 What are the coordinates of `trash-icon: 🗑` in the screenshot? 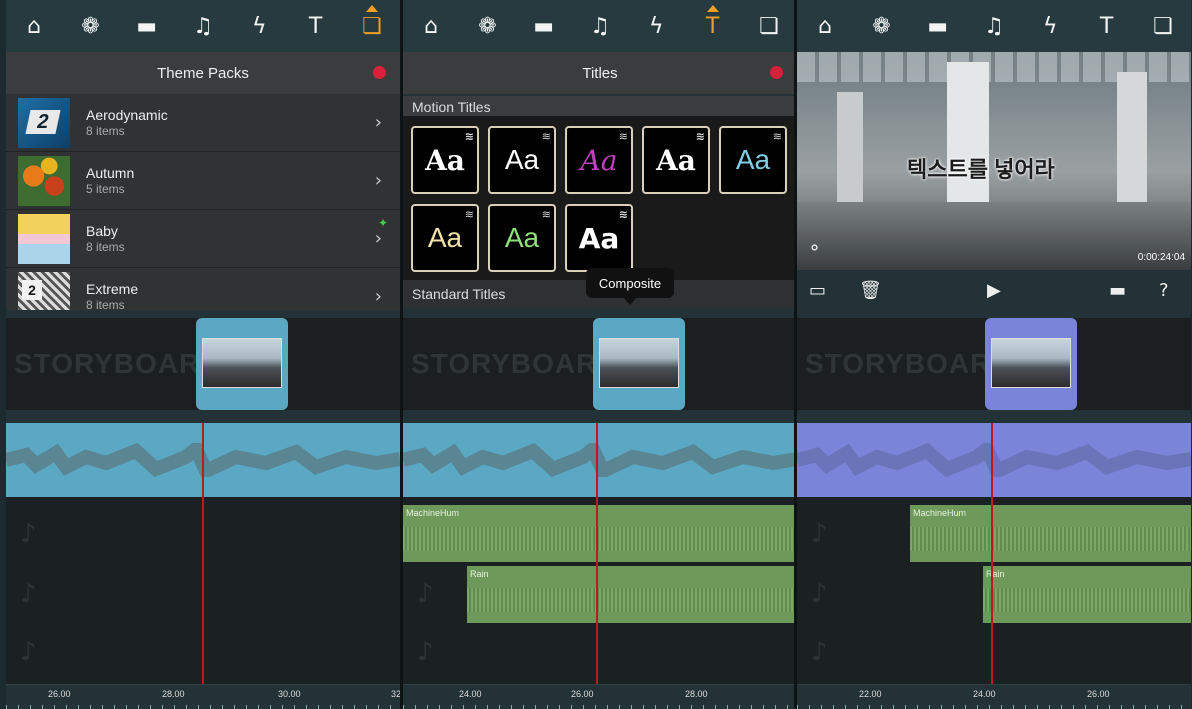 It's located at (870, 290).